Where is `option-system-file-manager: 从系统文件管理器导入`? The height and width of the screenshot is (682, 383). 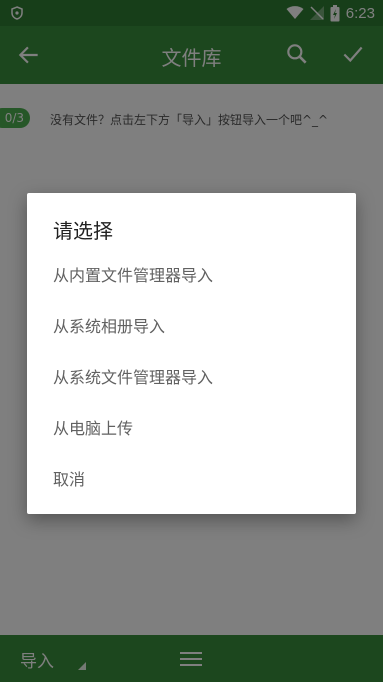 option-system-file-manager: 从系统文件管理器导入 is located at coordinates (191, 377).